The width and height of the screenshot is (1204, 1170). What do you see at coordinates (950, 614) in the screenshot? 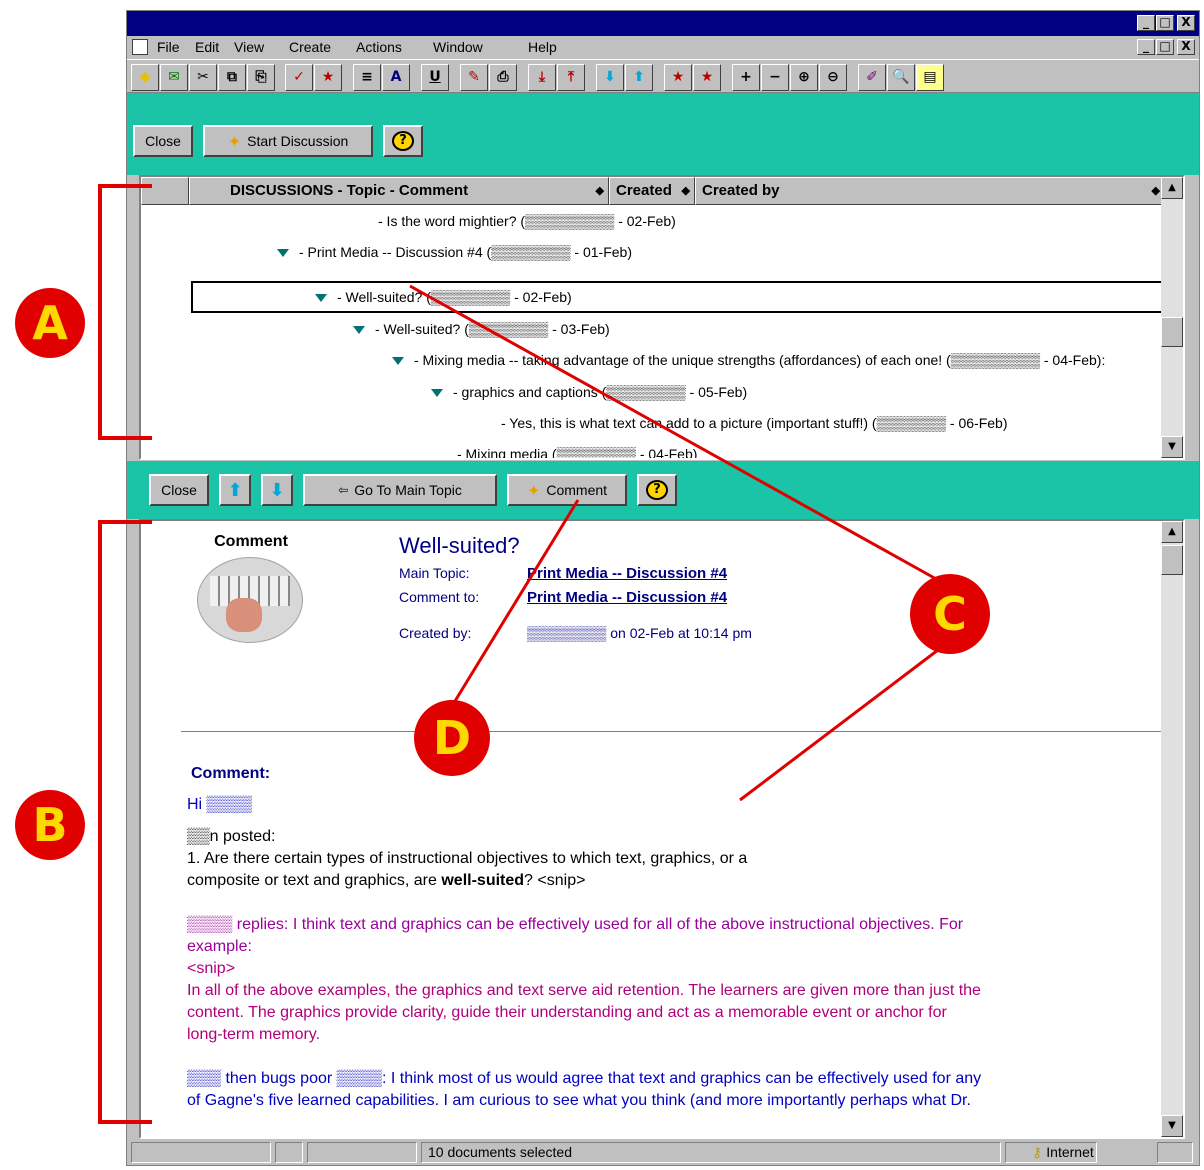
I see `annotation-c: C` at bounding box center [950, 614].